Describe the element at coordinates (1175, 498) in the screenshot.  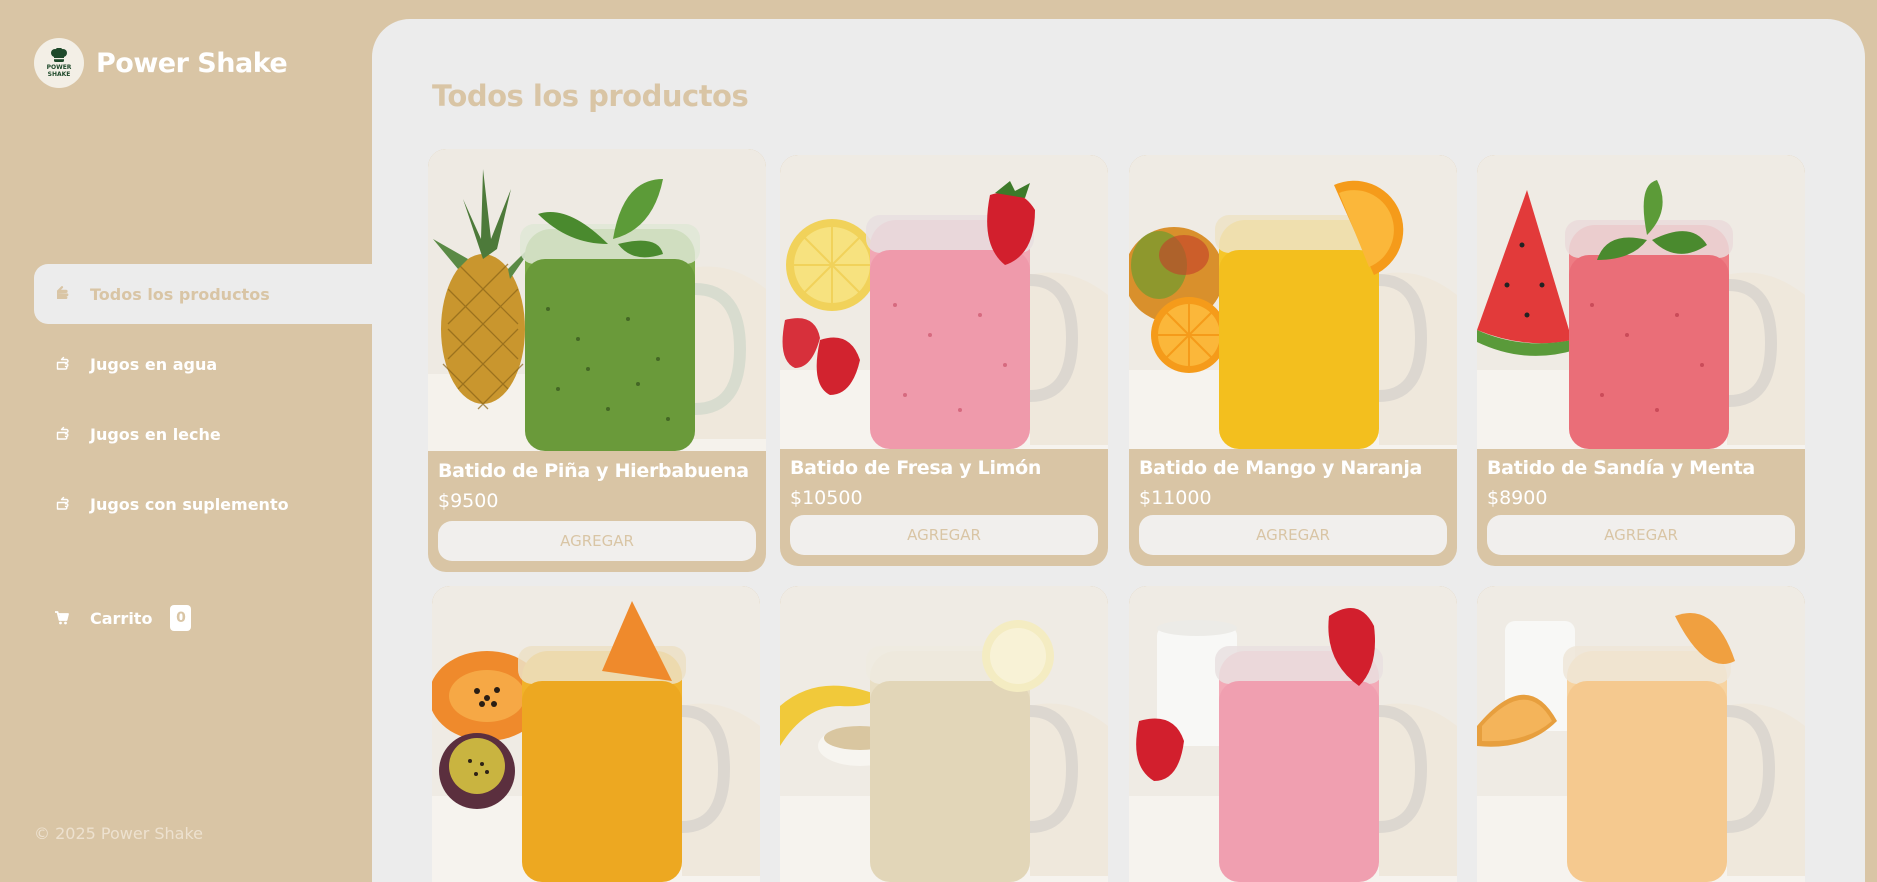
I see `product-price: $11000` at that location.